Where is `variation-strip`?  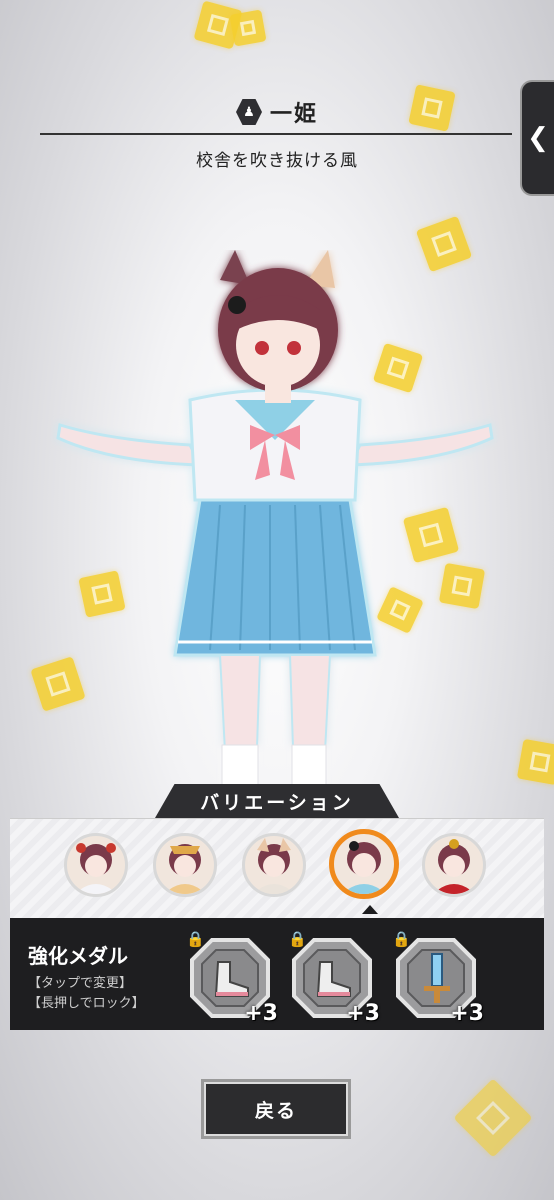 variation-strip is located at coordinates (277, 868).